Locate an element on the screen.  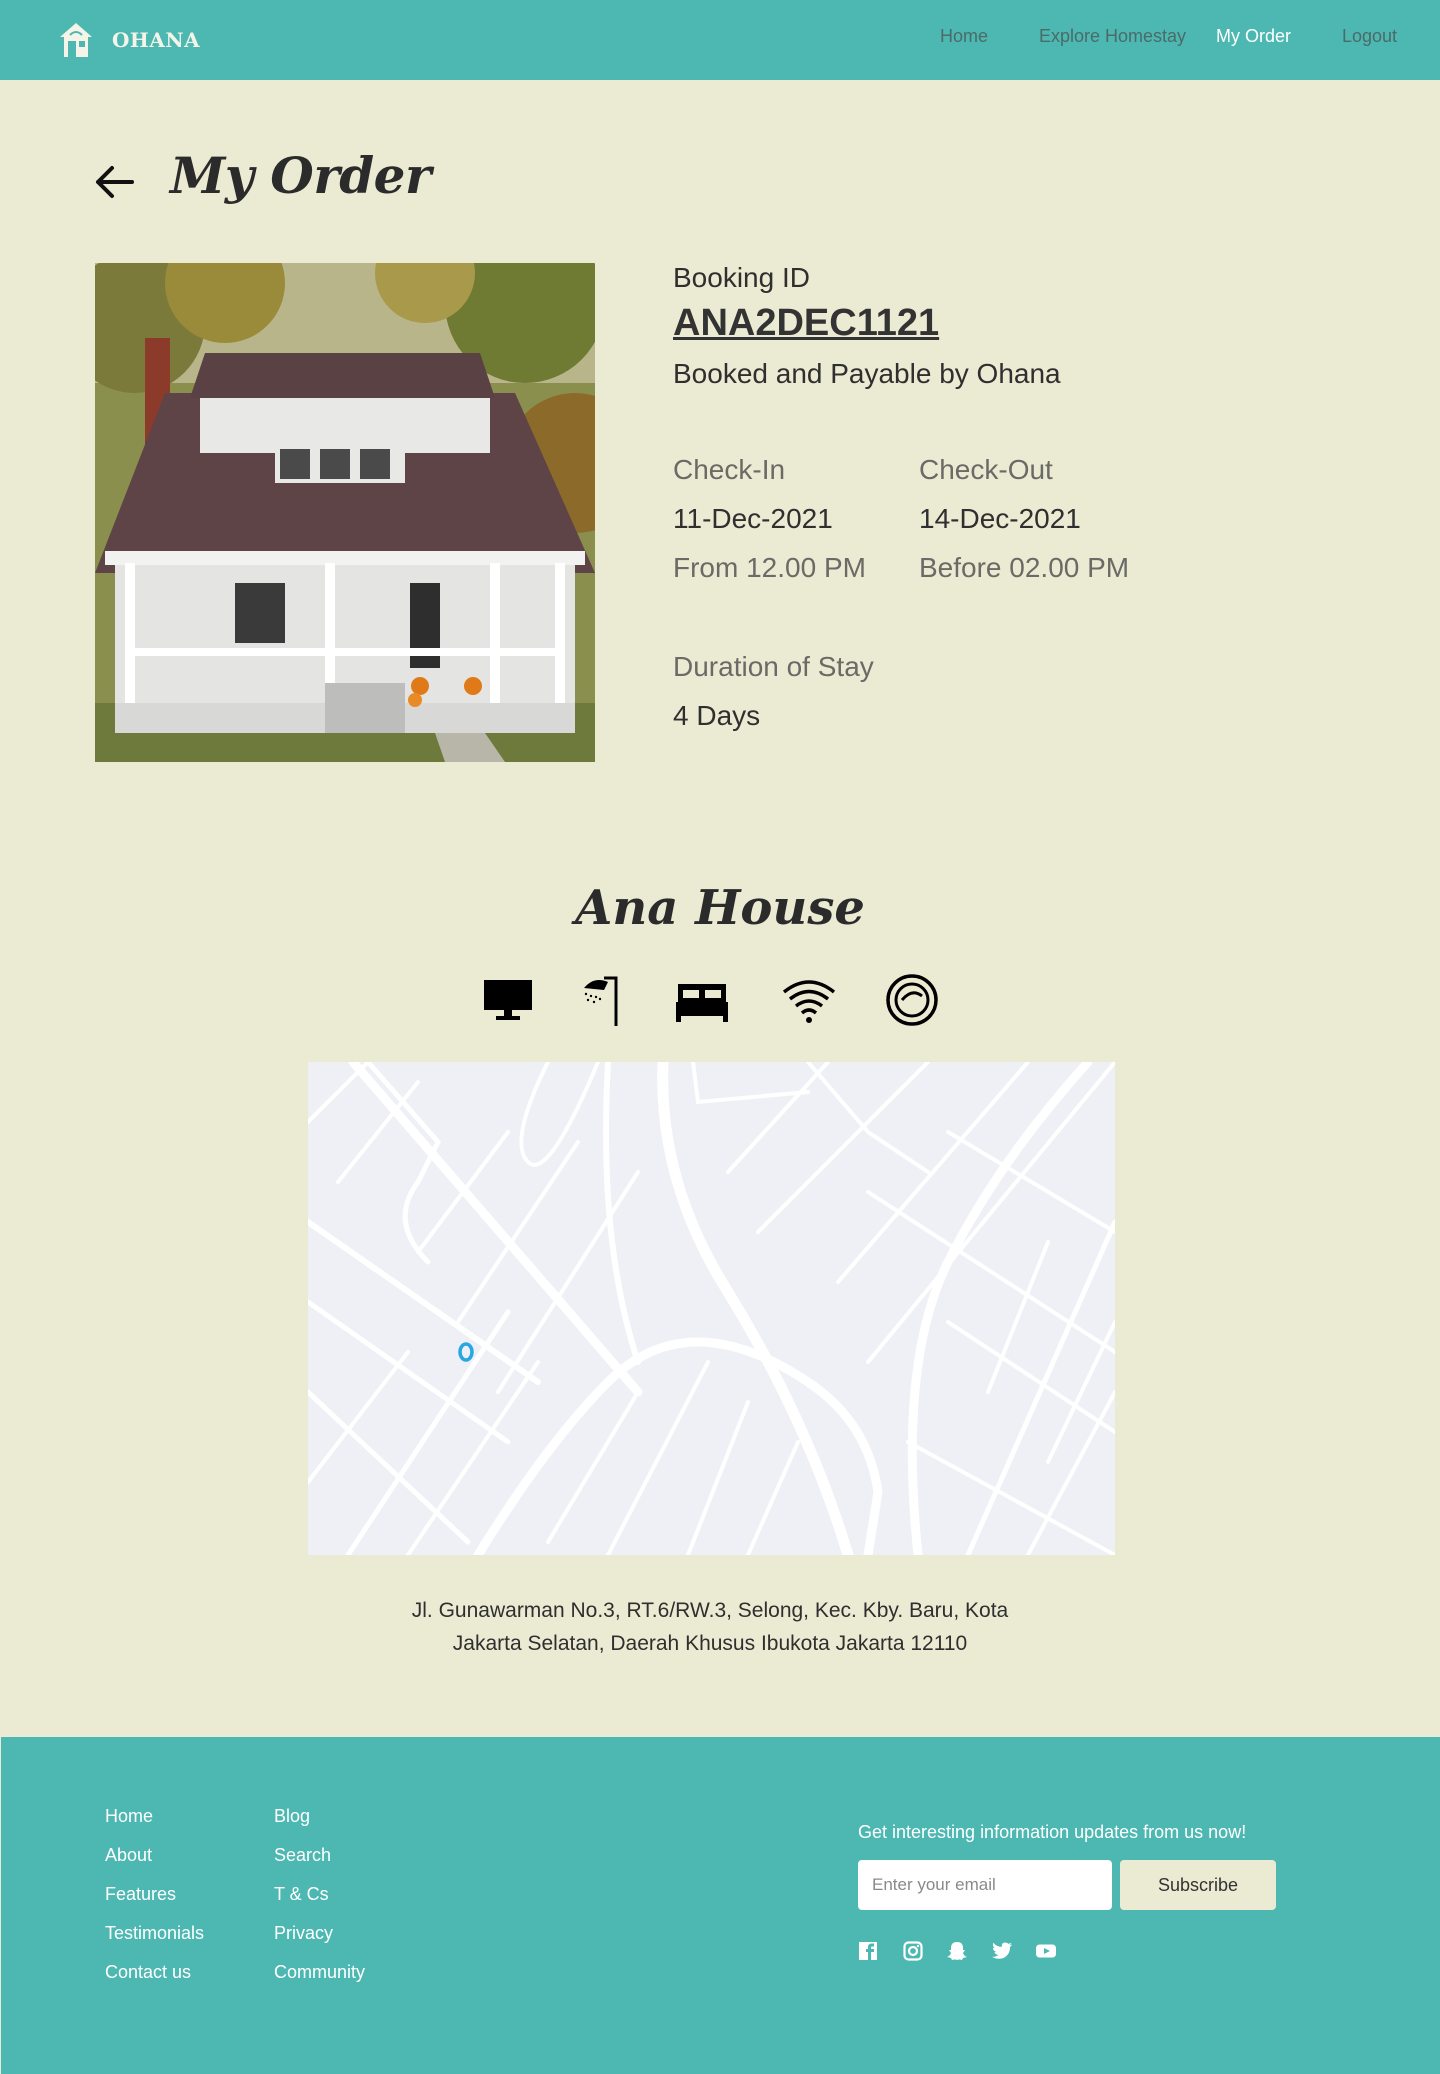
footer-link-tcs: T & Cs is located at coordinates (301, 1894).